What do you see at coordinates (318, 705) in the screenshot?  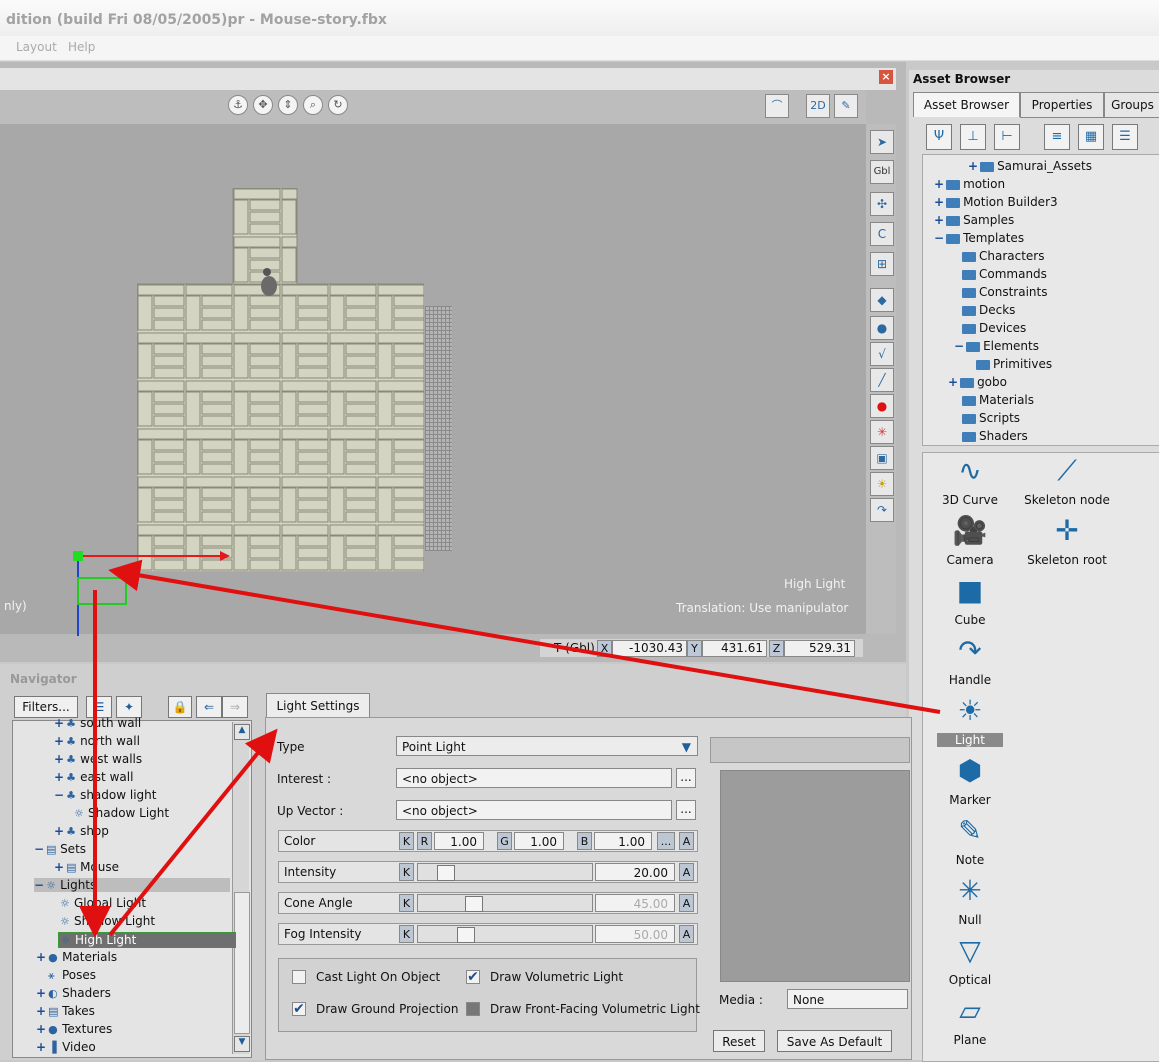 I see `tab-light-settings: Light Settings` at bounding box center [318, 705].